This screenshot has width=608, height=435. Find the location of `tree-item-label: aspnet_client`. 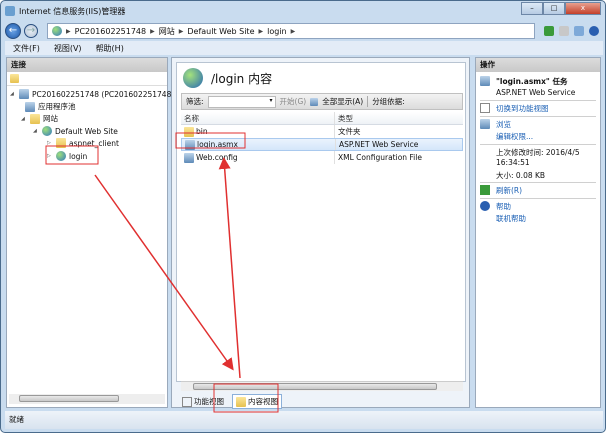

tree-item-label: aspnet_client is located at coordinates (94, 143).